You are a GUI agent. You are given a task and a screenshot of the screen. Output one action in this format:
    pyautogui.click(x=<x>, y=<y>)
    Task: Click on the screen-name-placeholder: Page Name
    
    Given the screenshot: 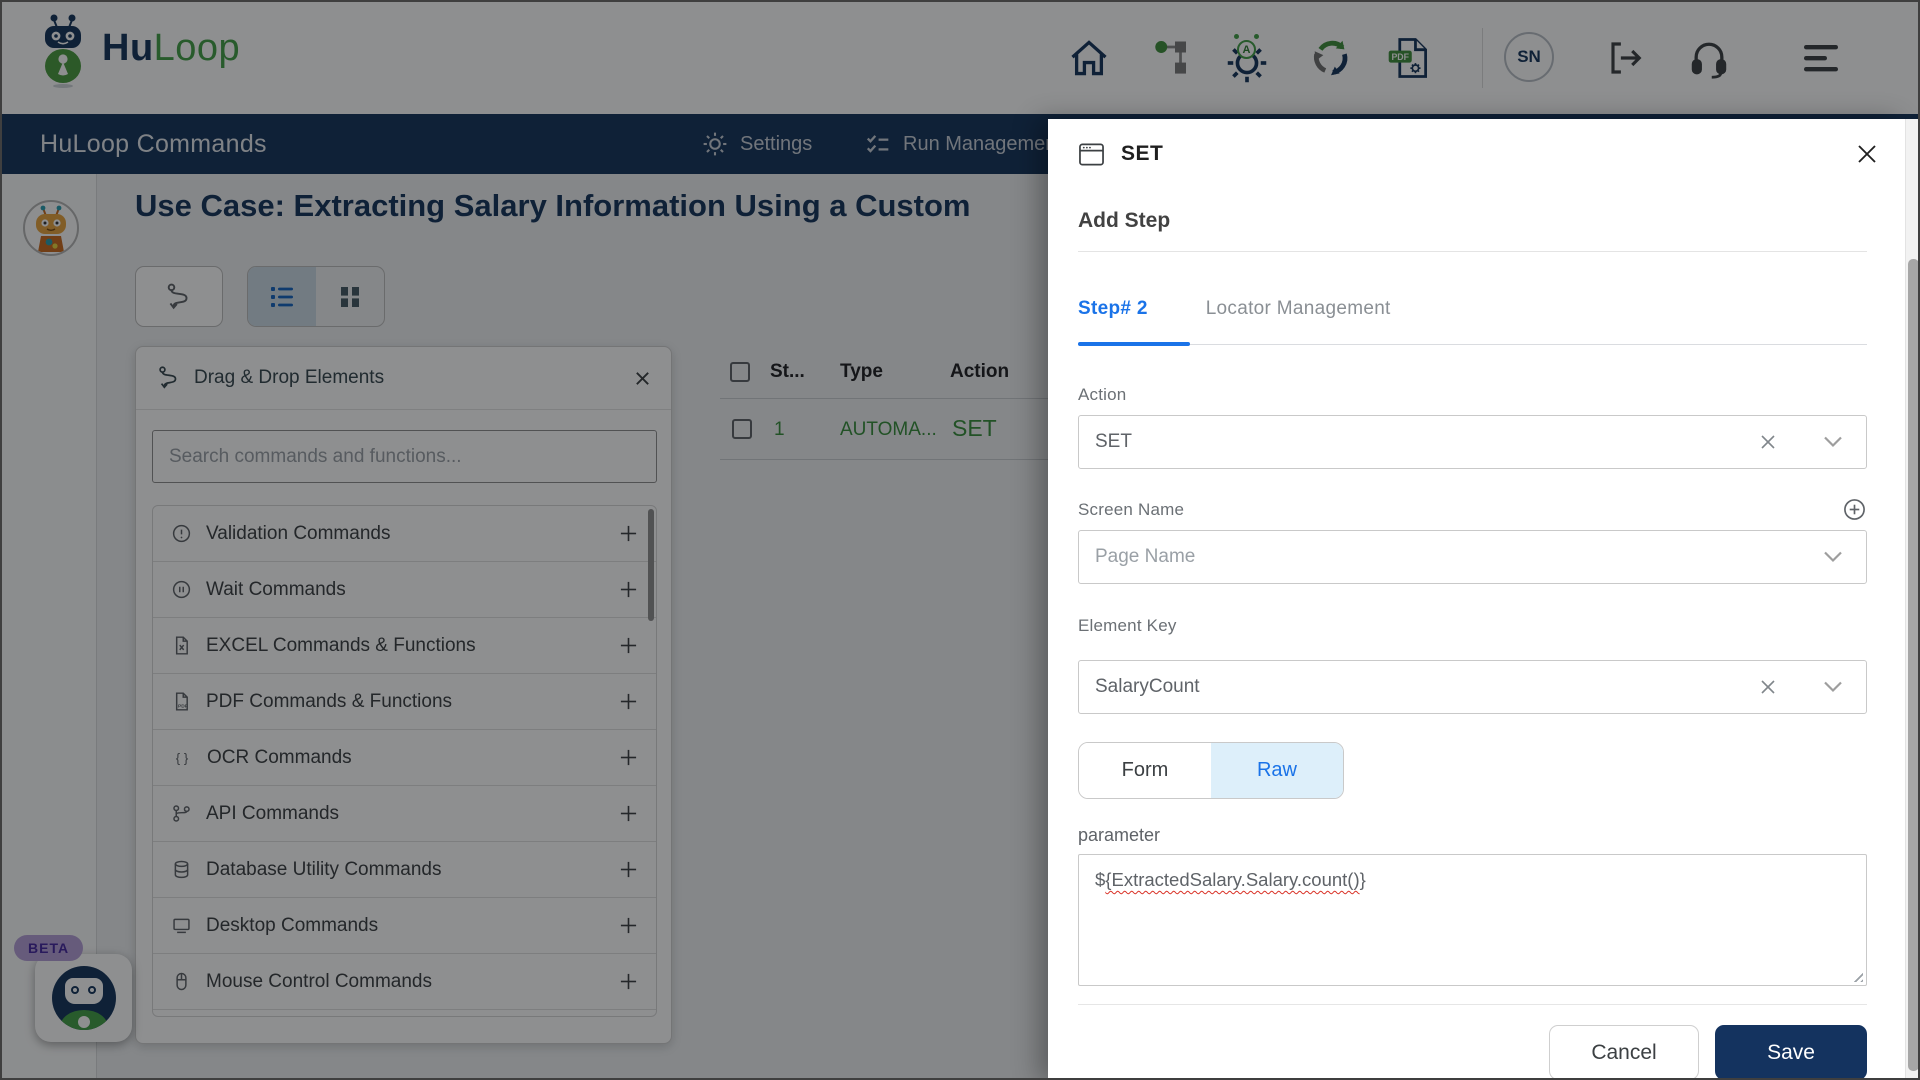 What is the action you would take?
    pyautogui.click(x=1145, y=556)
    